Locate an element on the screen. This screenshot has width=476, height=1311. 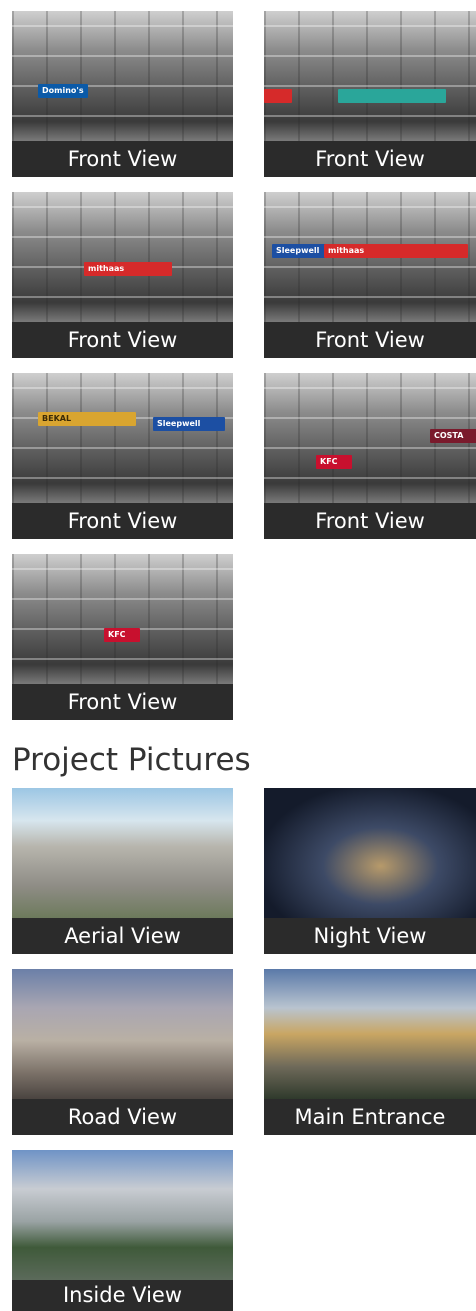
photo-caption: Inside View is located at coordinates (122, 1295).